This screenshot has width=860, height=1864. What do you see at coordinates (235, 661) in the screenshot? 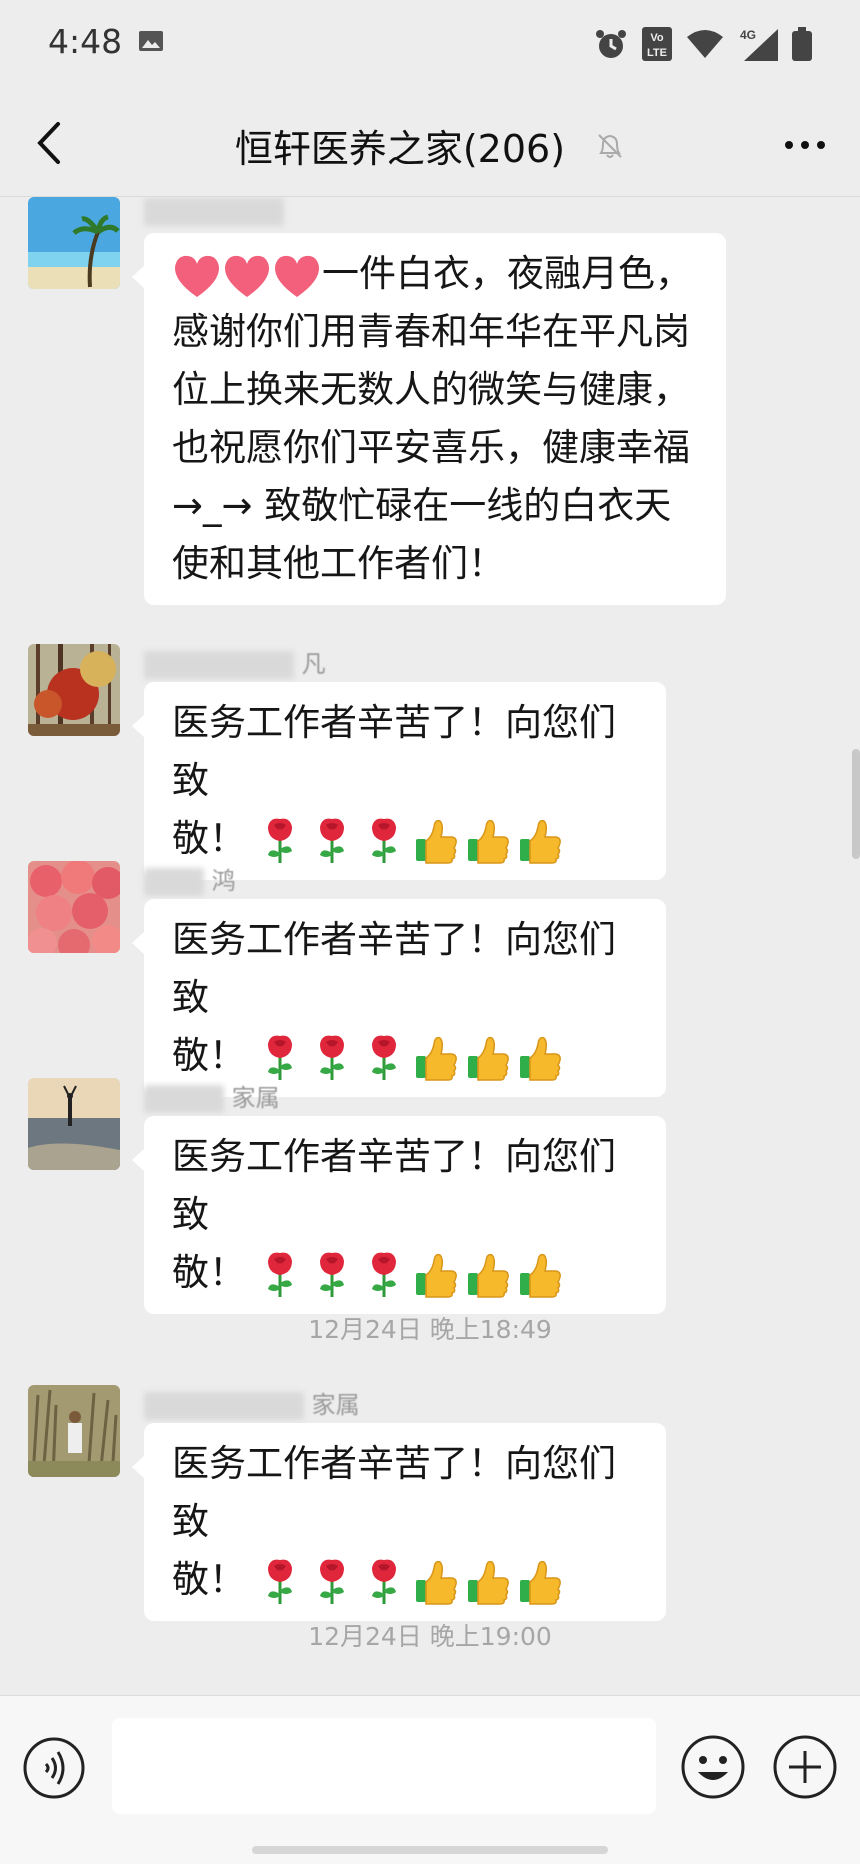
I see `sender-name: 凡` at bounding box center [235, 661].